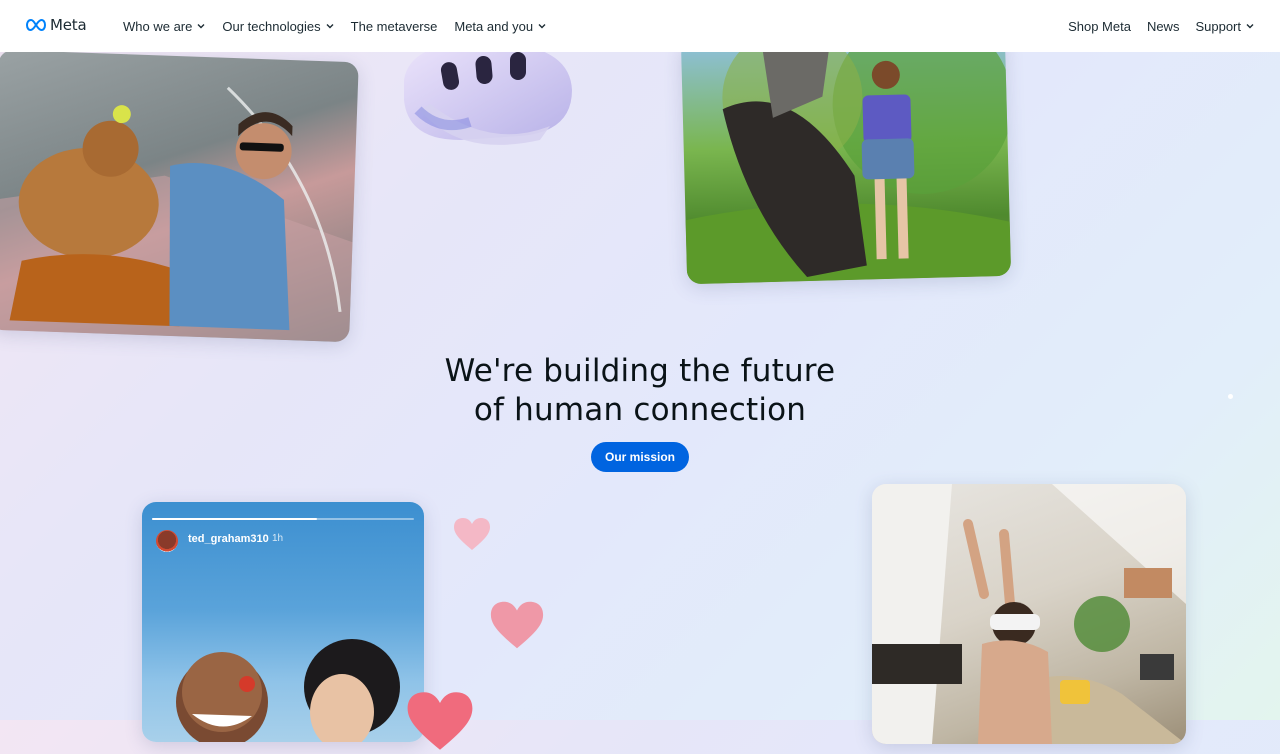 Image resolution: width=1280 pixels, height=754 pixels. I want to click on avatar, so click(167, 541).